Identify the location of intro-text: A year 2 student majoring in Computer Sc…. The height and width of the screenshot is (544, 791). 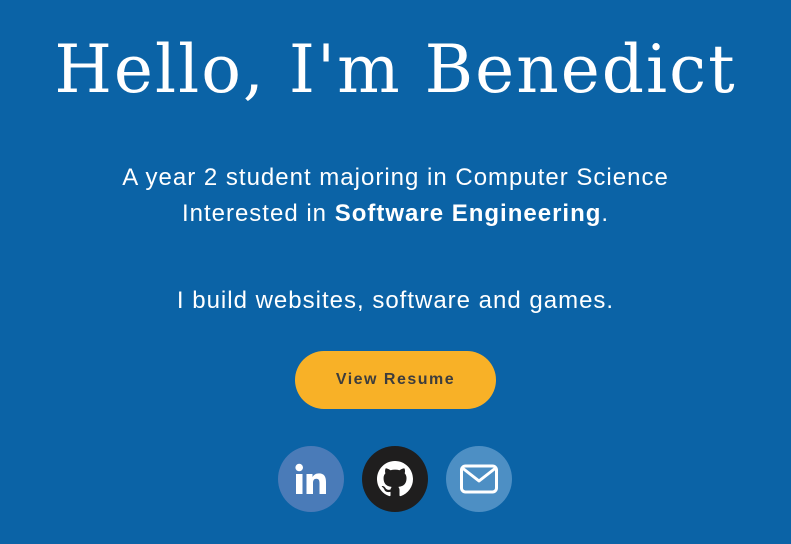
(395, 196).